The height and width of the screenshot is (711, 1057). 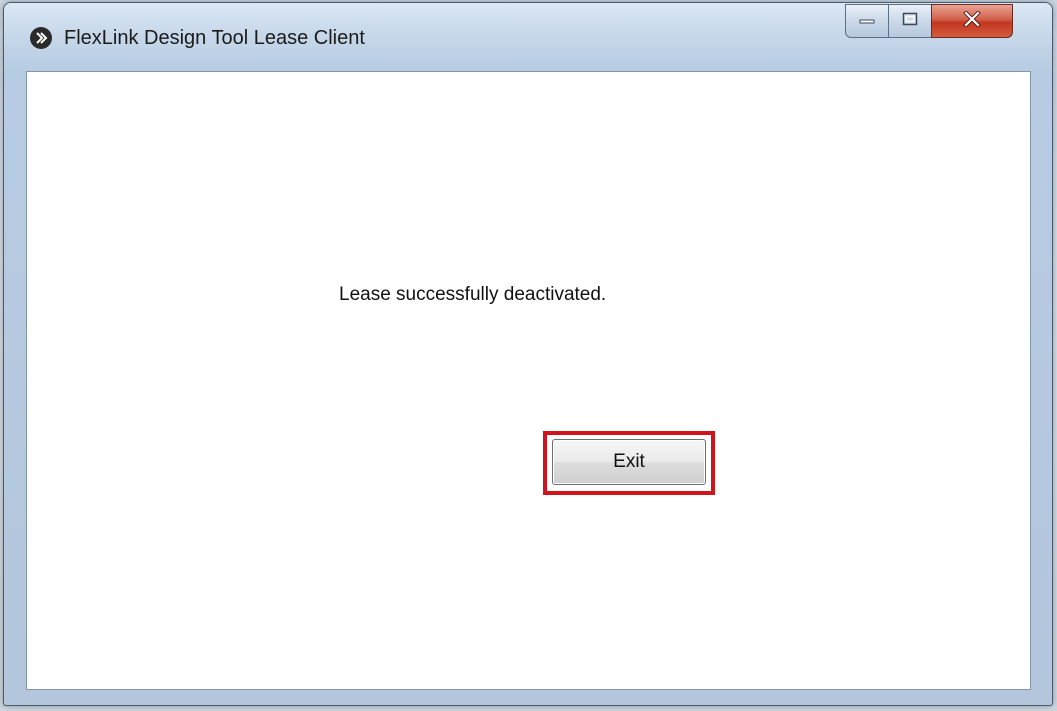 I want to click on window-title: FlexLink Design Tool Lease Client, so click(x=214, y=38).